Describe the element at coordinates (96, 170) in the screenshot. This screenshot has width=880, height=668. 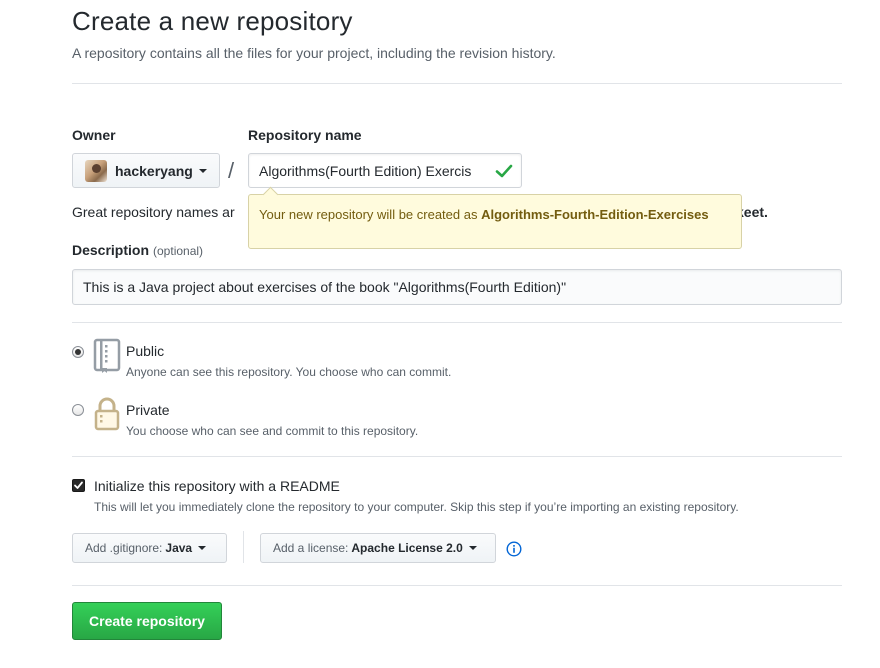
I see `avatar` at that location.